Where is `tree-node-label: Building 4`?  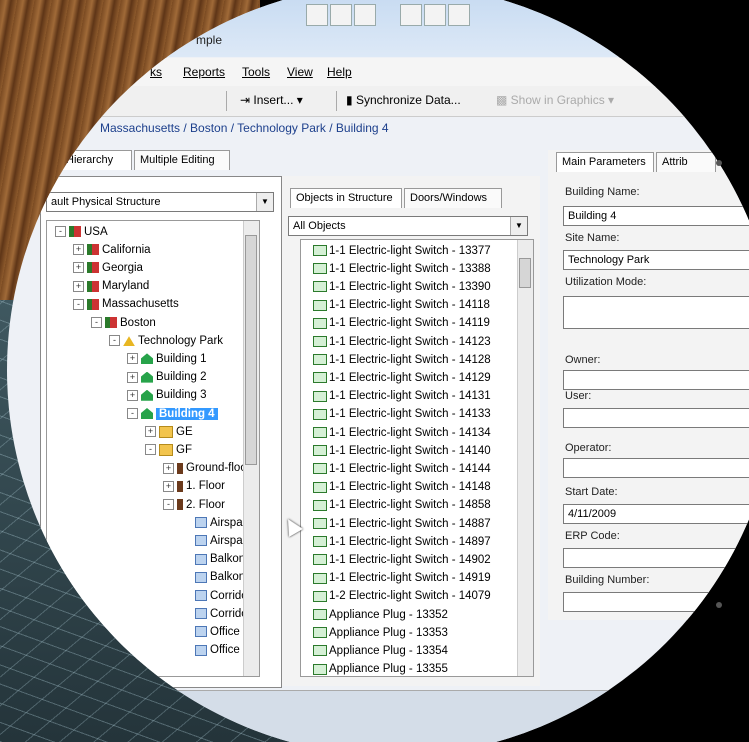
tree-node-label: Building 4 is located at coordinates (187, 413).